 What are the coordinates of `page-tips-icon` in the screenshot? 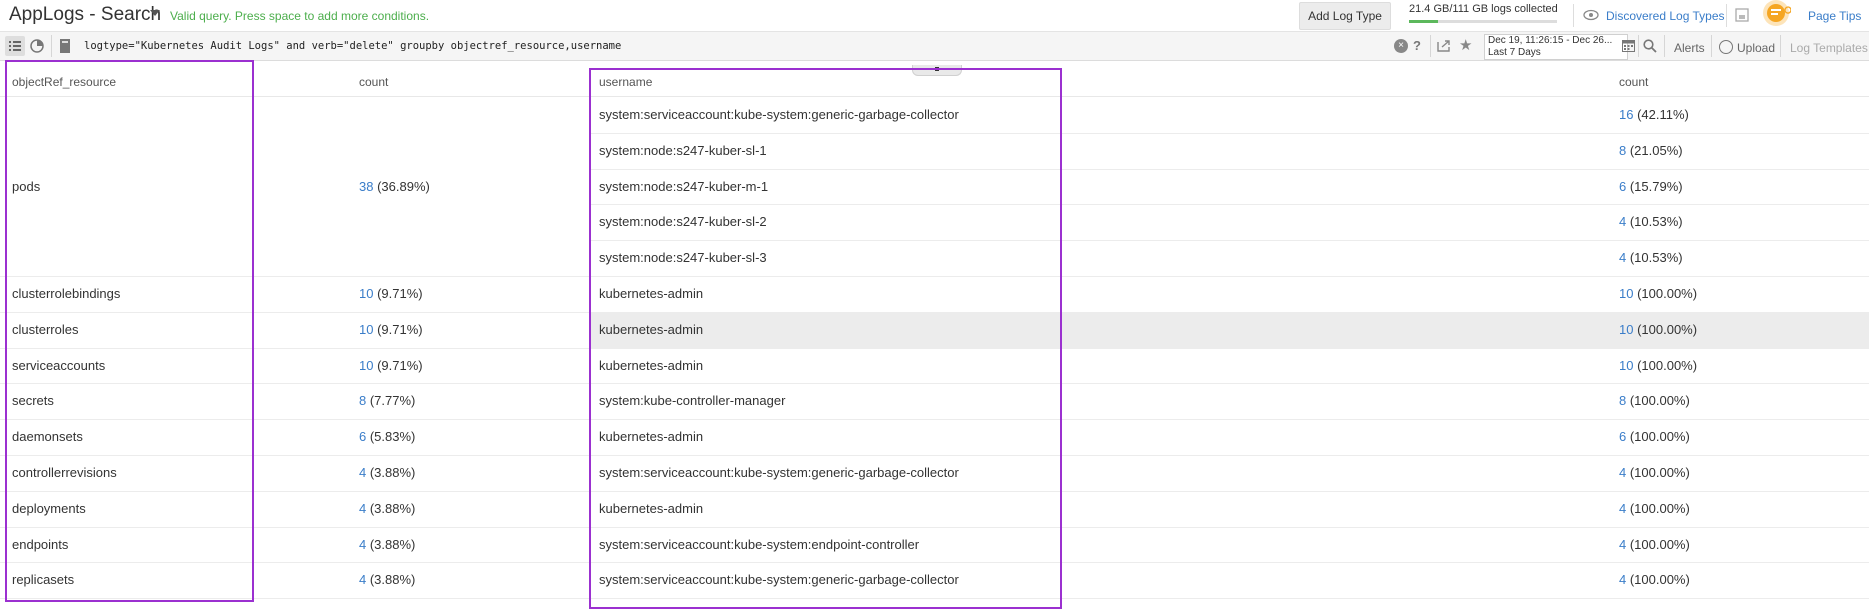 It's located at (1776, 15).